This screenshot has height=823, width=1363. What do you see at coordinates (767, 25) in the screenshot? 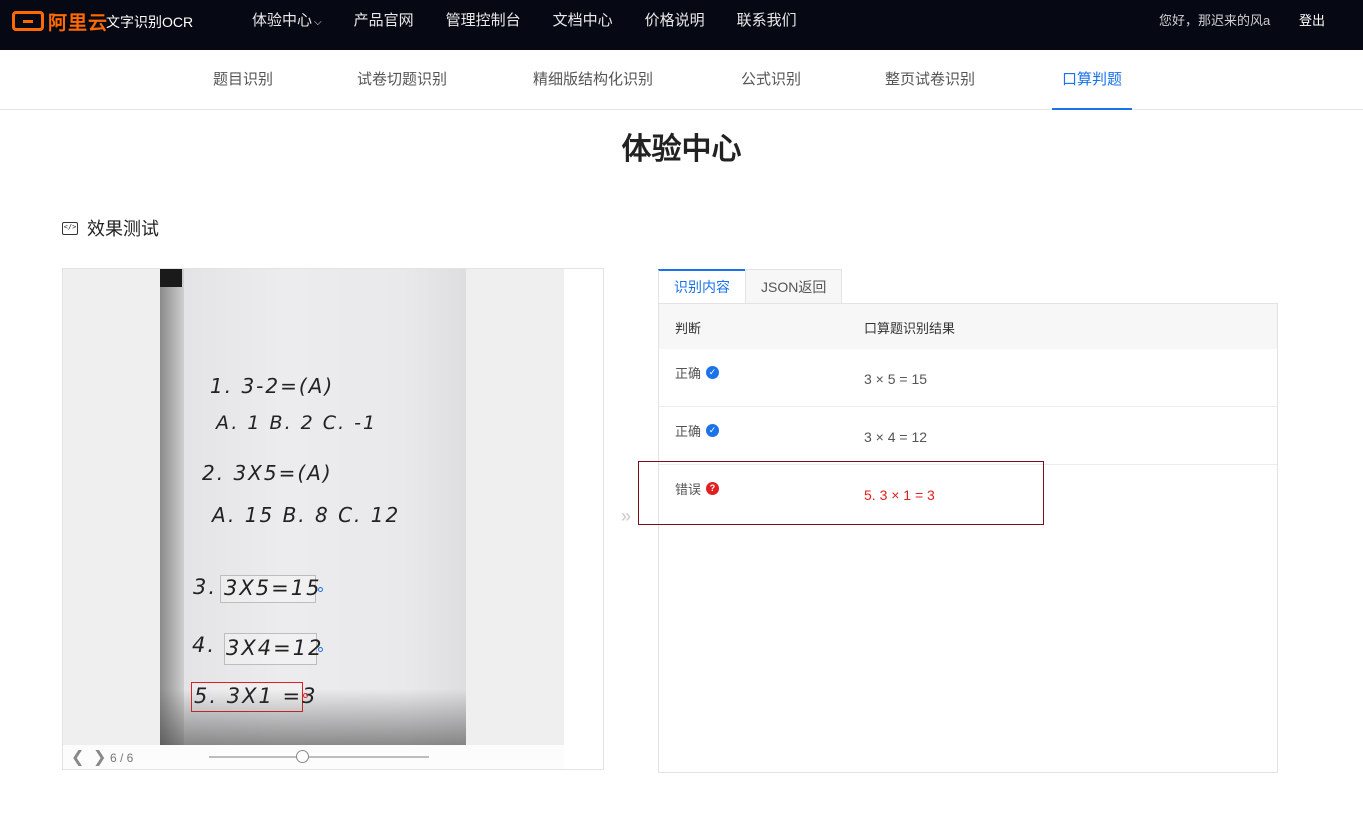
I see `nav-item-contact: 联系我们` at bounding box center [767, 25].